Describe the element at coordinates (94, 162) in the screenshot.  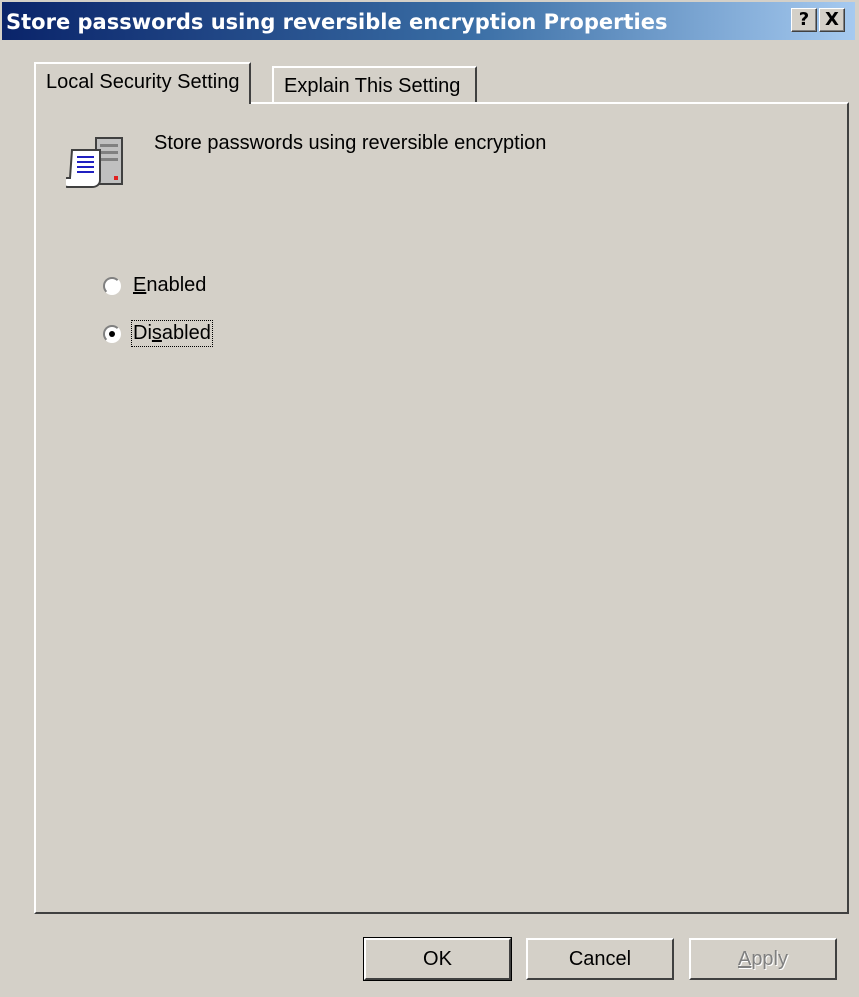
I see `policy-server-scroll-icon` at that location.